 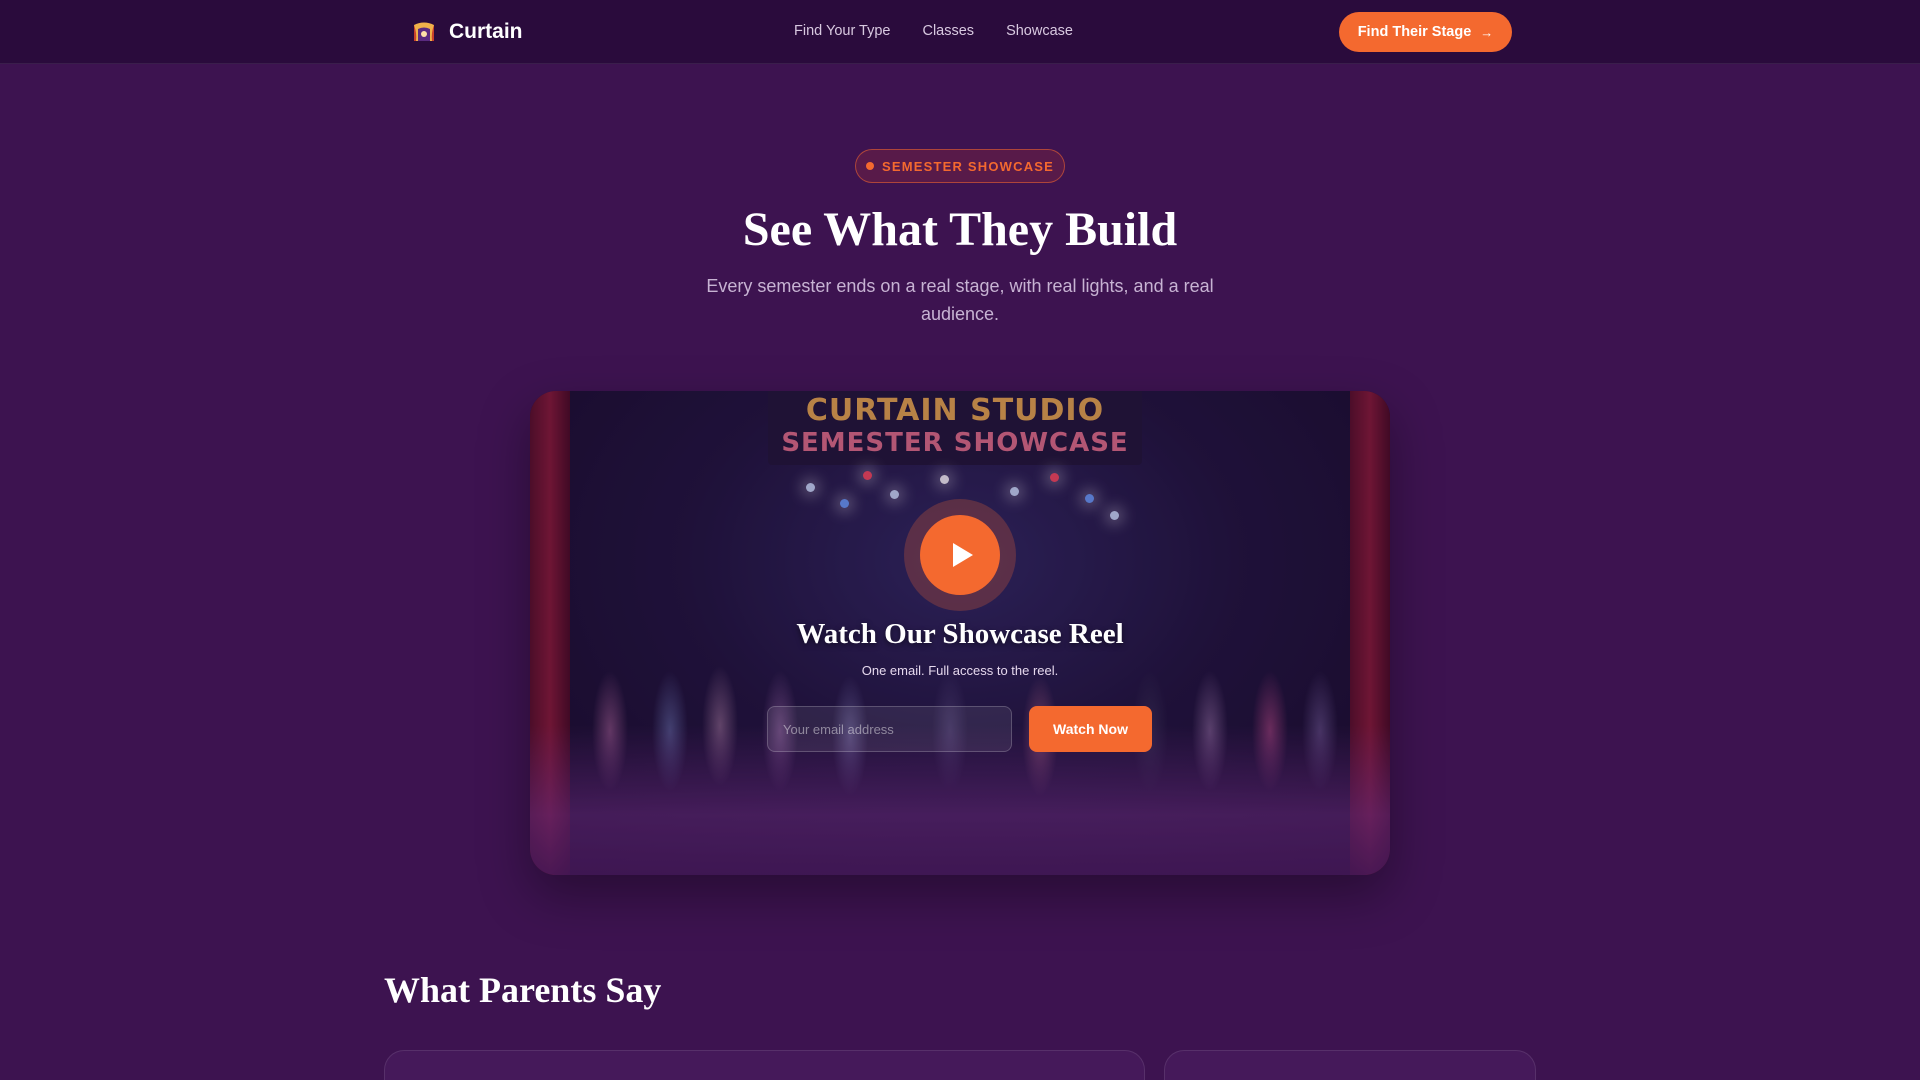 I want to click on reel-title: Watch Our Showcase Reel, so click(x=960, y=634).